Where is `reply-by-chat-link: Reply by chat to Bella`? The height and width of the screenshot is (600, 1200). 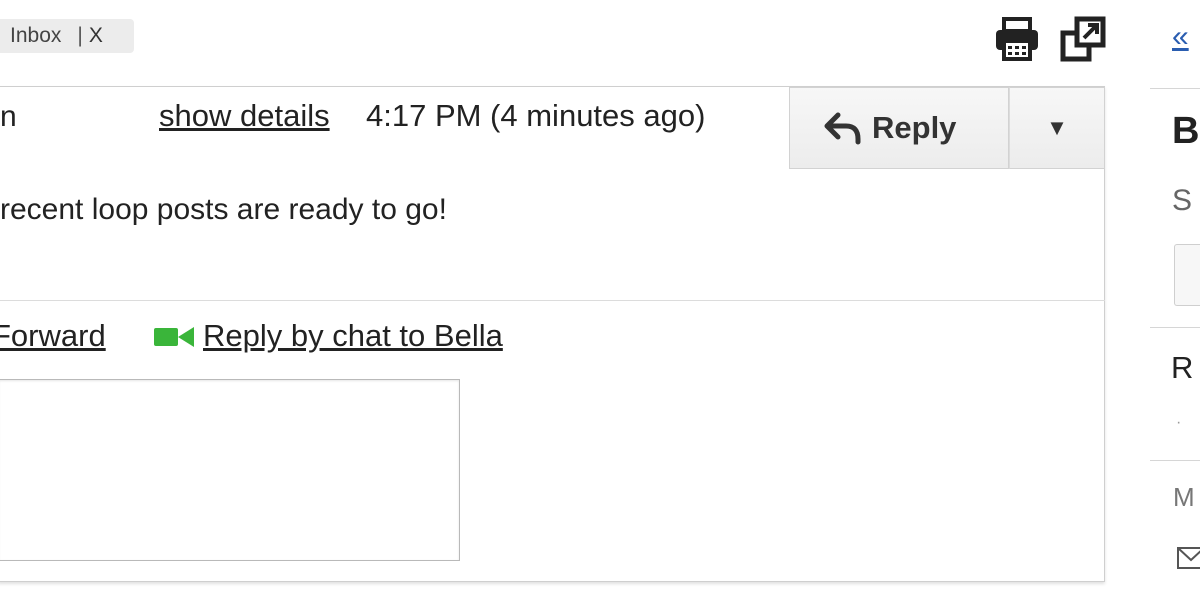
reply-by-chat-link: Reply by chat to Bella is located at coordinates (353, 336).